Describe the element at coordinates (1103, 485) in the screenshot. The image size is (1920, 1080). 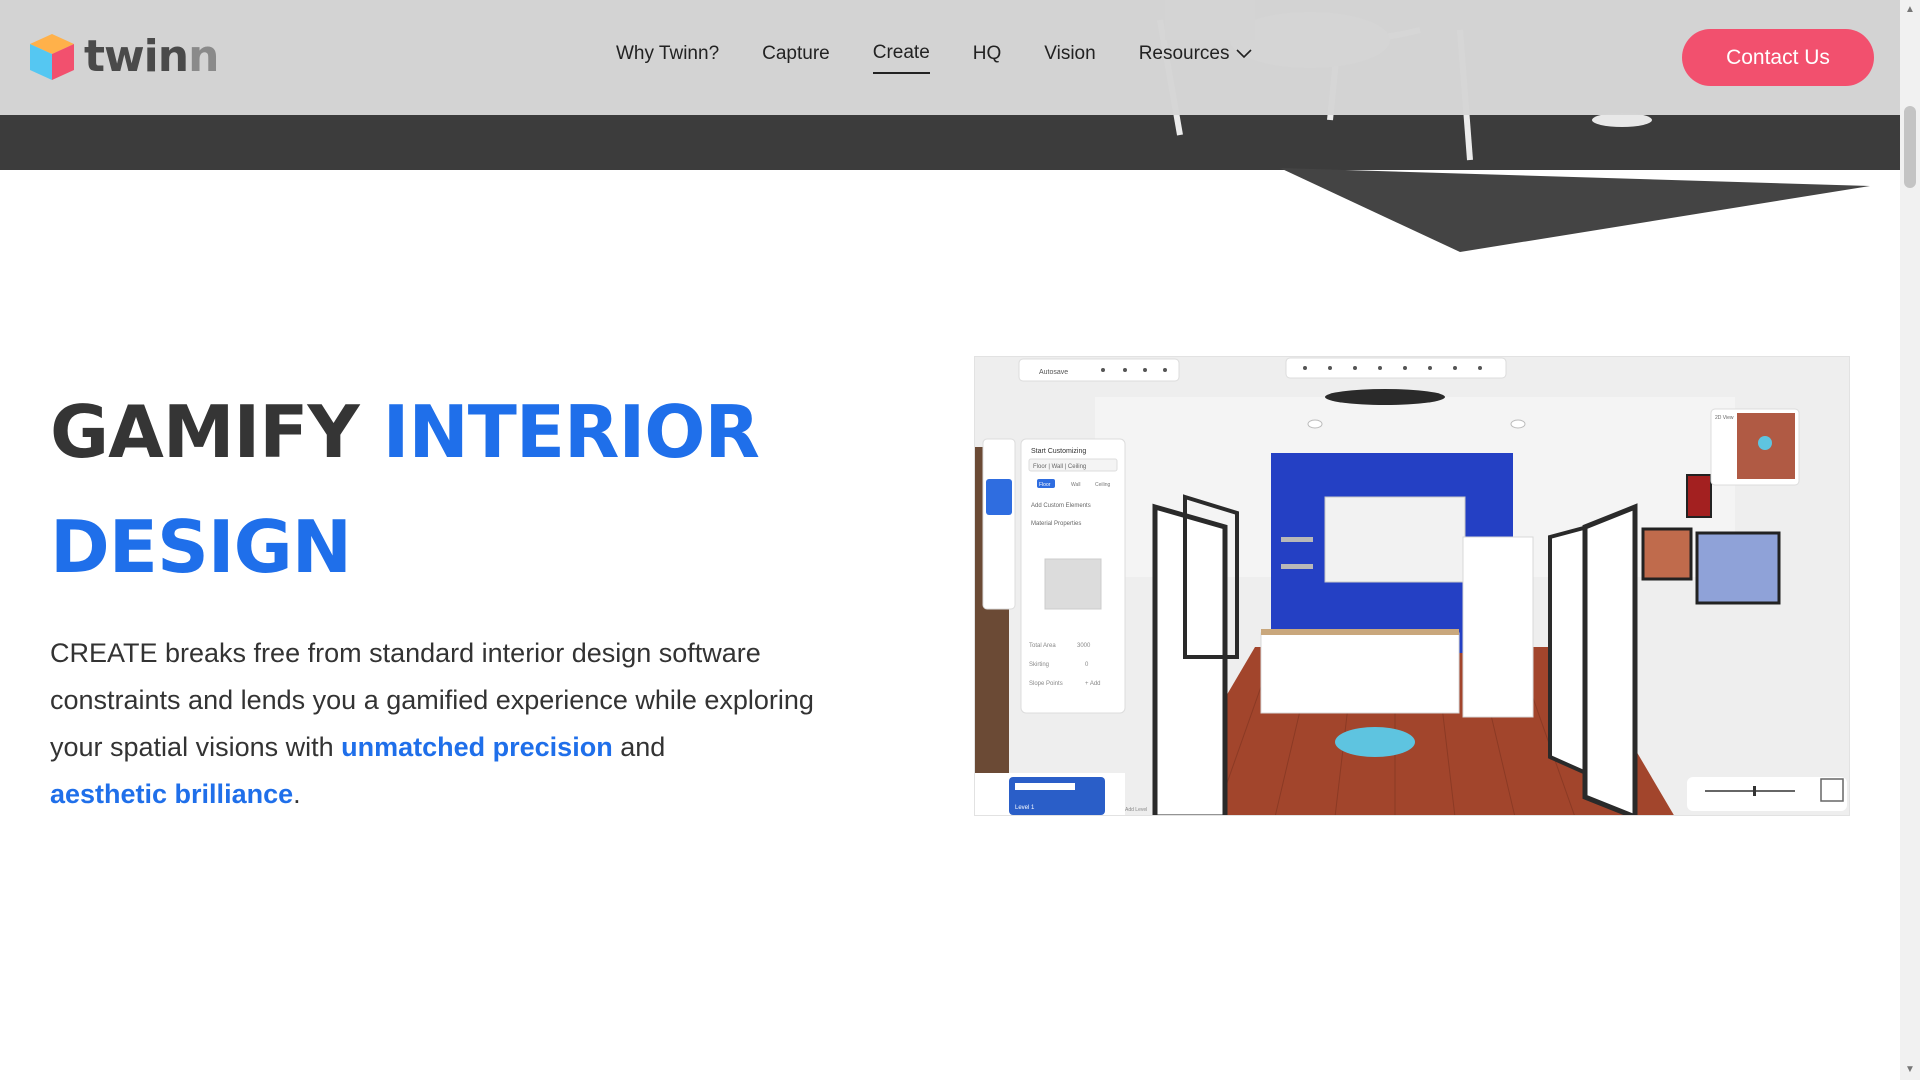
I see `panel-tab-ceiling: Ceiling` at that location.